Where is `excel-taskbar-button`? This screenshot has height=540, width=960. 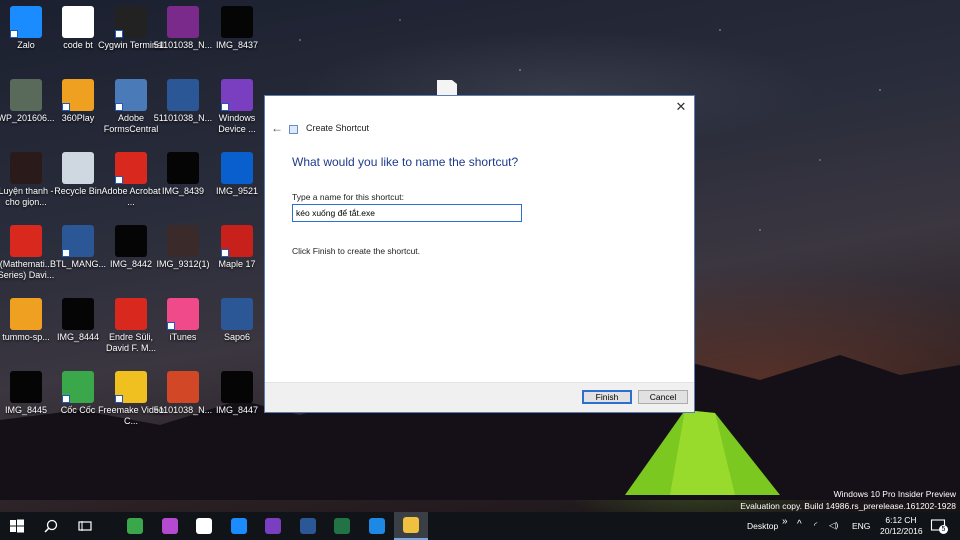
excel-taskbar-button is located at coordinates (342, 526).